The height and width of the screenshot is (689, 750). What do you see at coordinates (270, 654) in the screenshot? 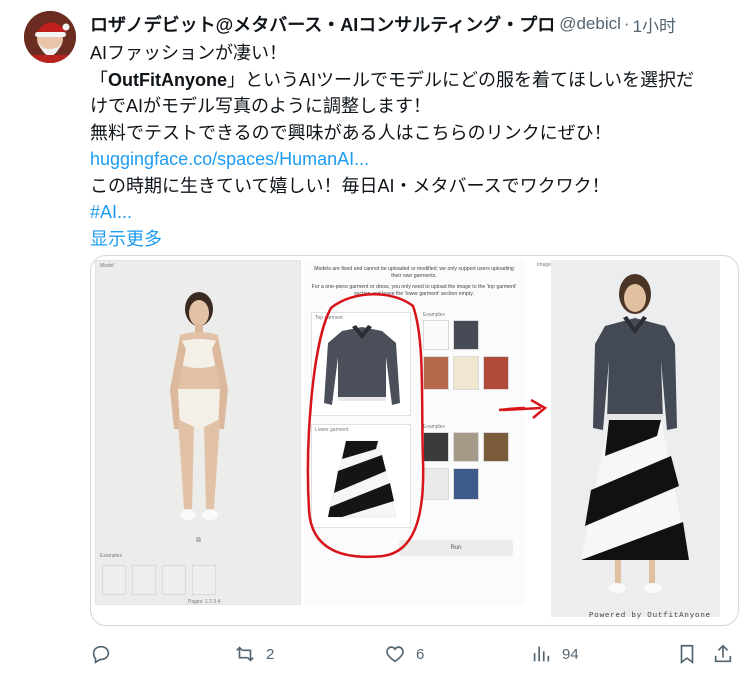
I see `retweet-count: 2` at bounding box center [270, 654].